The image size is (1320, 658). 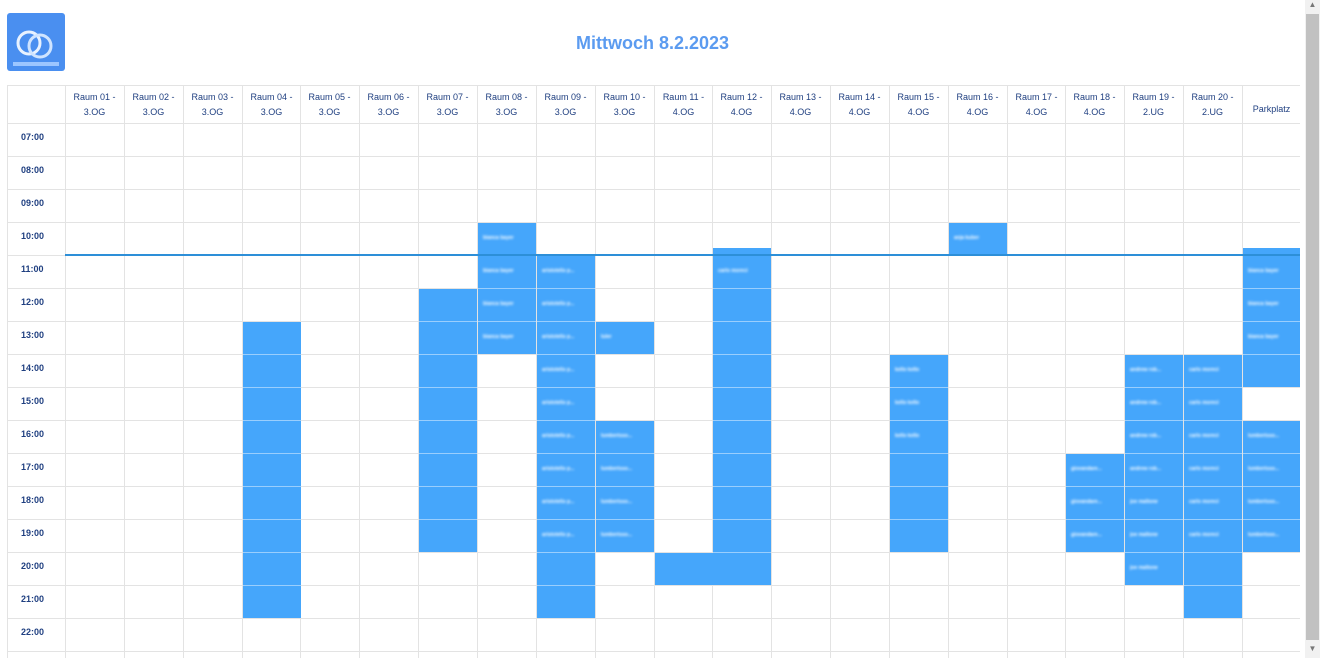 What do you see at coordinates (1312, 327) in the screenshot?
I see `scrollbar-thumb` at bounding box center [1312, 327].